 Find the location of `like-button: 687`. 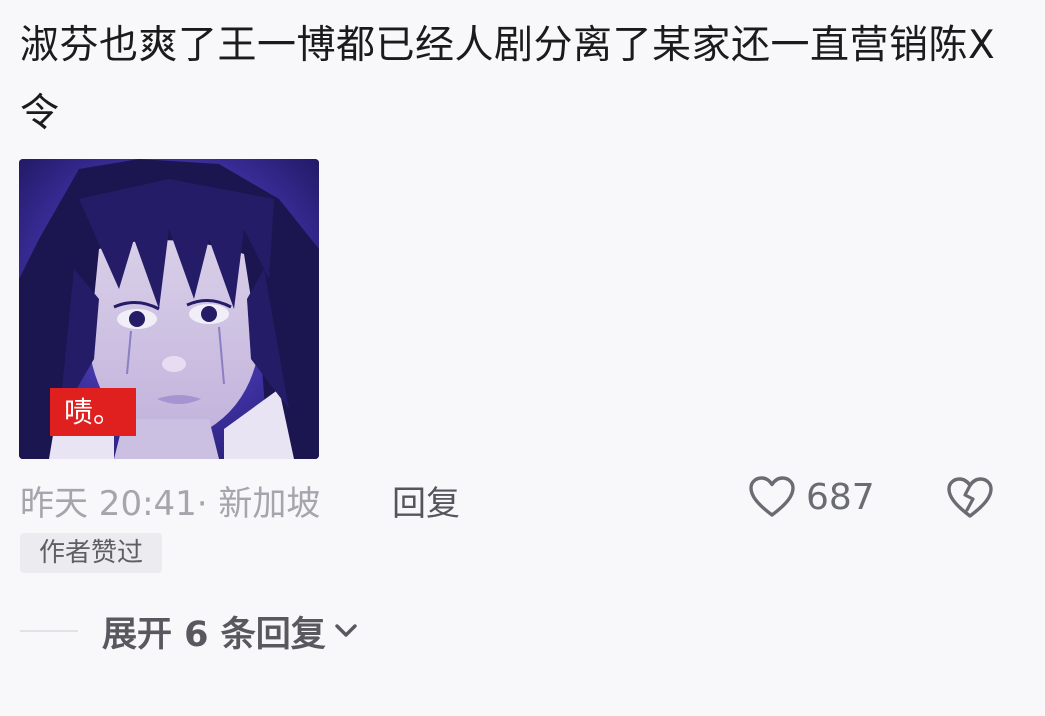

like-button: 687 is located at coordinates (811, 497).